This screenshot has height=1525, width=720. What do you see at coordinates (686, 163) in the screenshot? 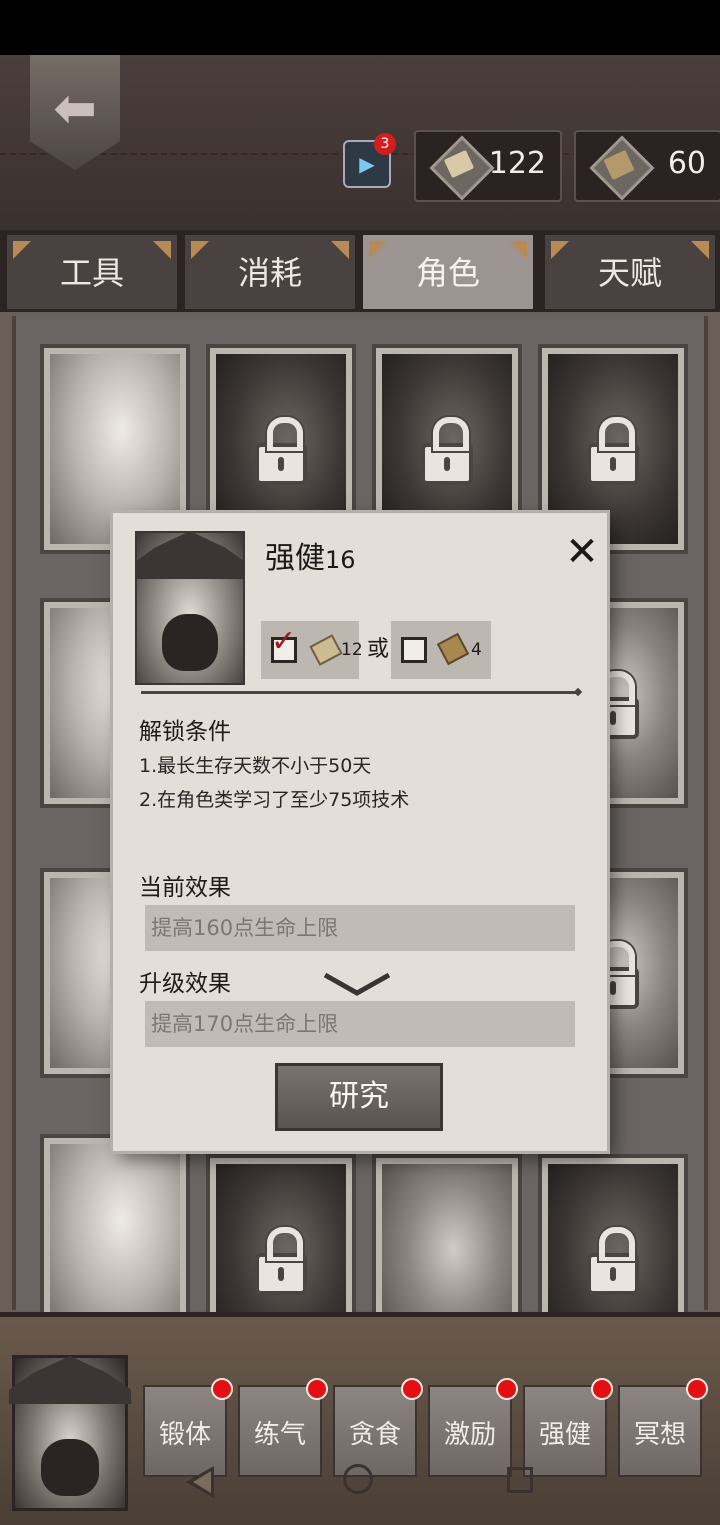
I see `currency-books-value: 60` at bounding box center [686, 163].